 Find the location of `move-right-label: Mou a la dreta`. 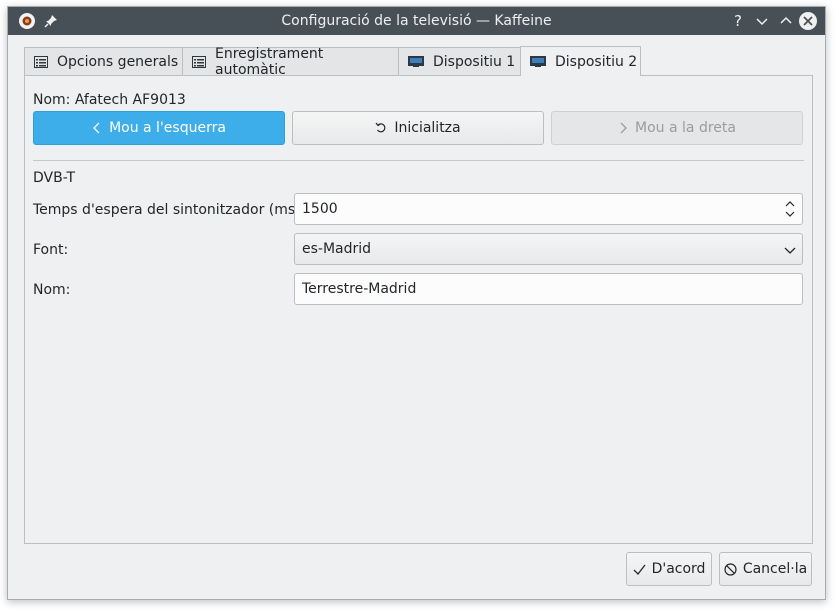

move-right-label: Mou a la dreta is located at coordinates (685, 128).